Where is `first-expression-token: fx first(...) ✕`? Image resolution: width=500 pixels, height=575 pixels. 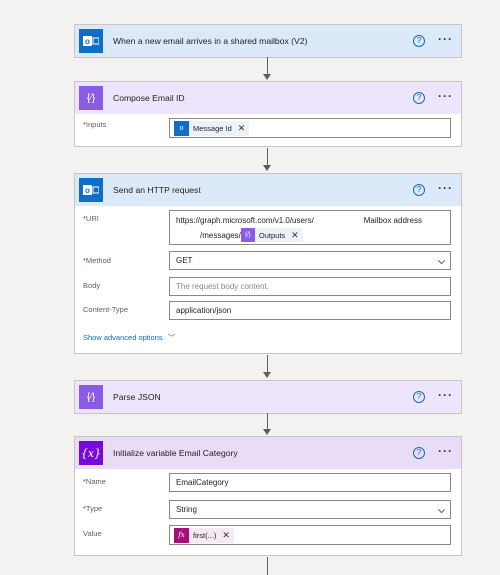 first-expression-token: fx first(...) ✕ is located at coordinates (204, 535).